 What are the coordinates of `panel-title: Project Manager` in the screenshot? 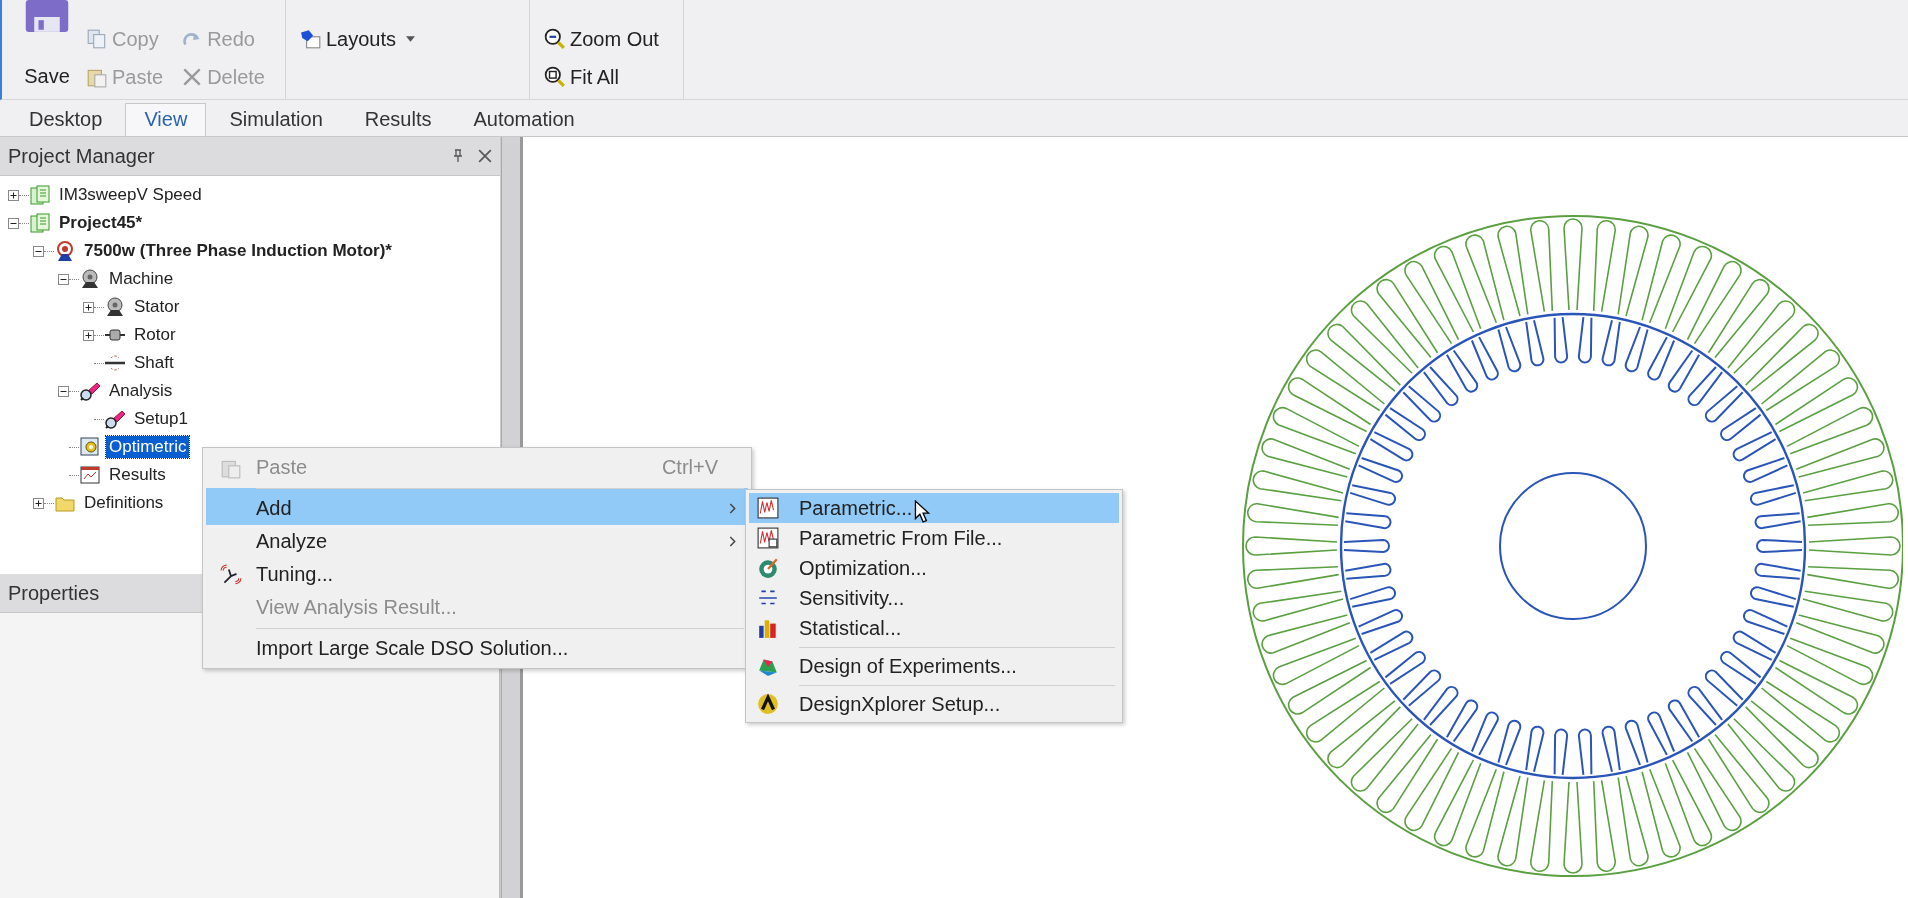 It's located at (82, 156).